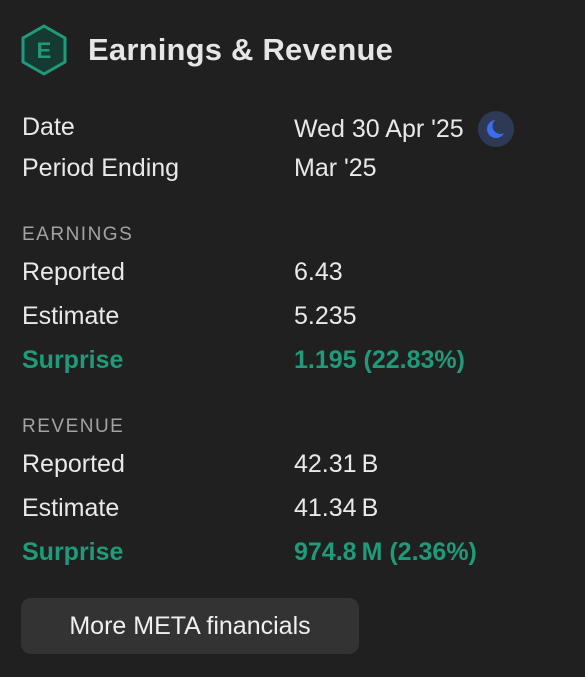  I want to click on earnings-surprise-row: Surprise 1.195 (22.83%), so click(293, 360).